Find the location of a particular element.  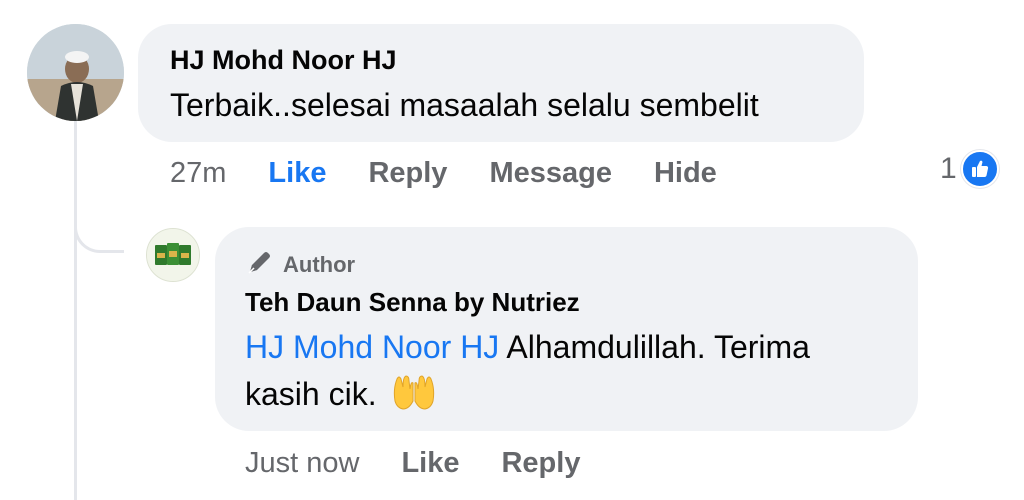

reply-like-button: Like is located at coordinates (430, 463).